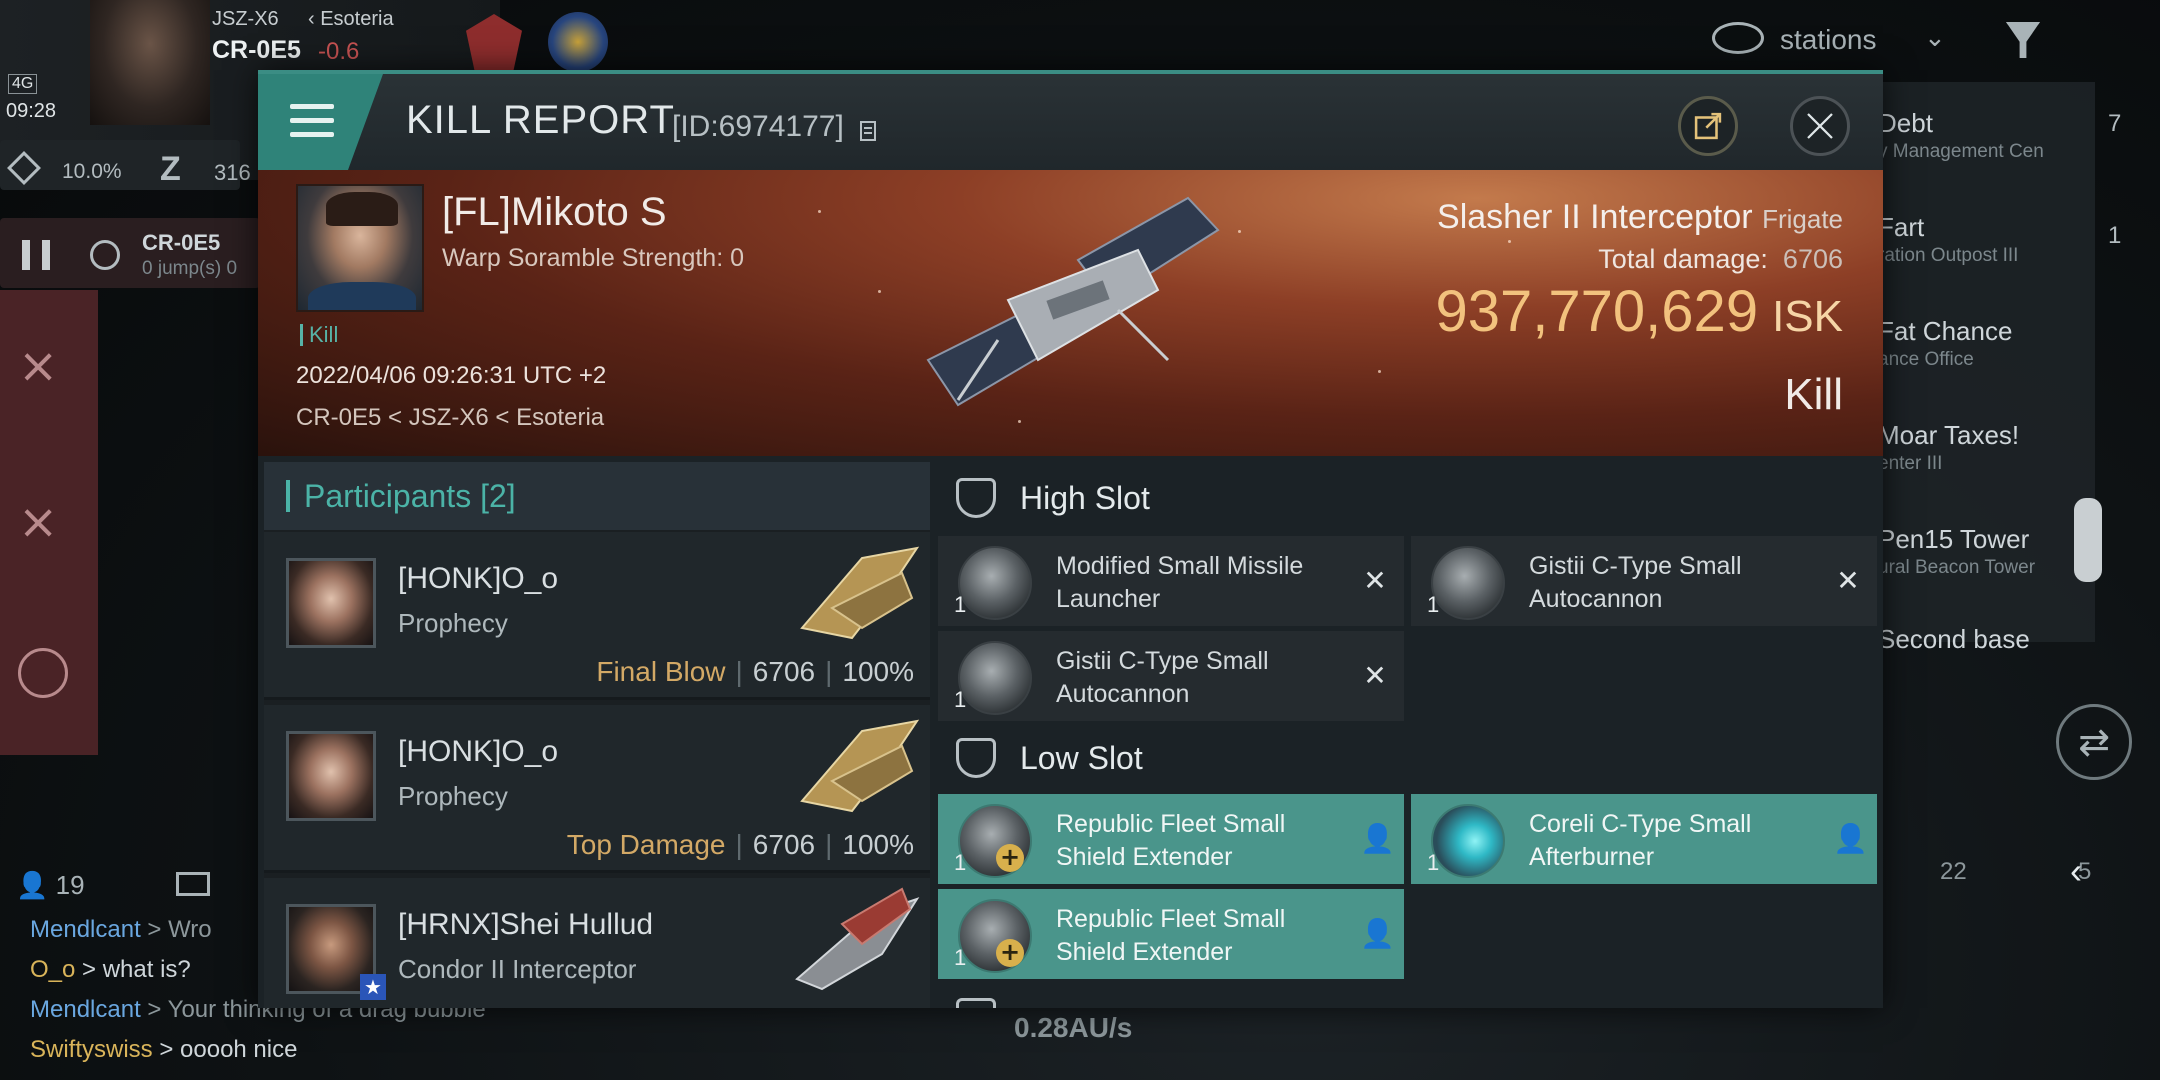 The width and height of the screenshot is (2160, 1080). What do you see at coordinates (23, 84) in the screenshot?
I see `network-indicator: 4G` at bounding box center [23, 84].